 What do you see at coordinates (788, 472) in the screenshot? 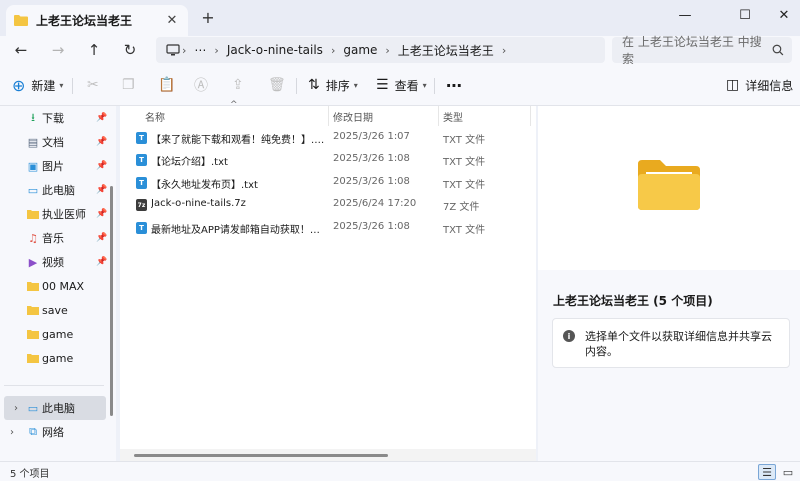
I see `tiles-view-button: ▭` at bounding box center [788, 472].